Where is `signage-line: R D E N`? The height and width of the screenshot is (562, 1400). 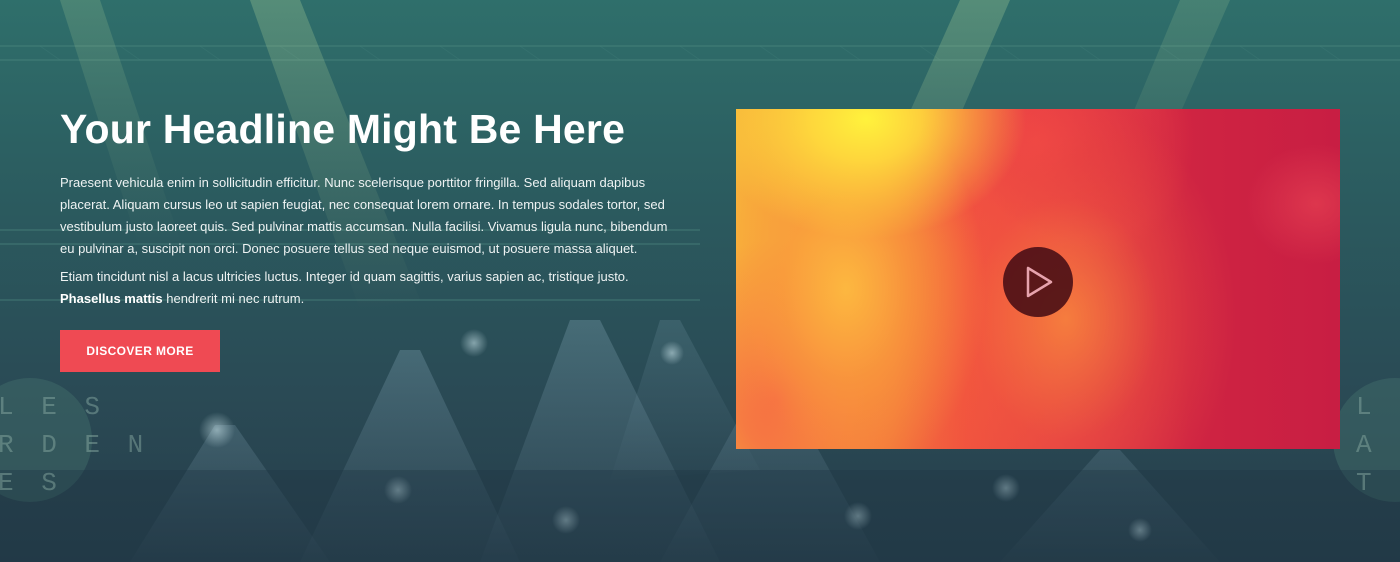 signage-line: R D E N is located at coordinates (75, 445).